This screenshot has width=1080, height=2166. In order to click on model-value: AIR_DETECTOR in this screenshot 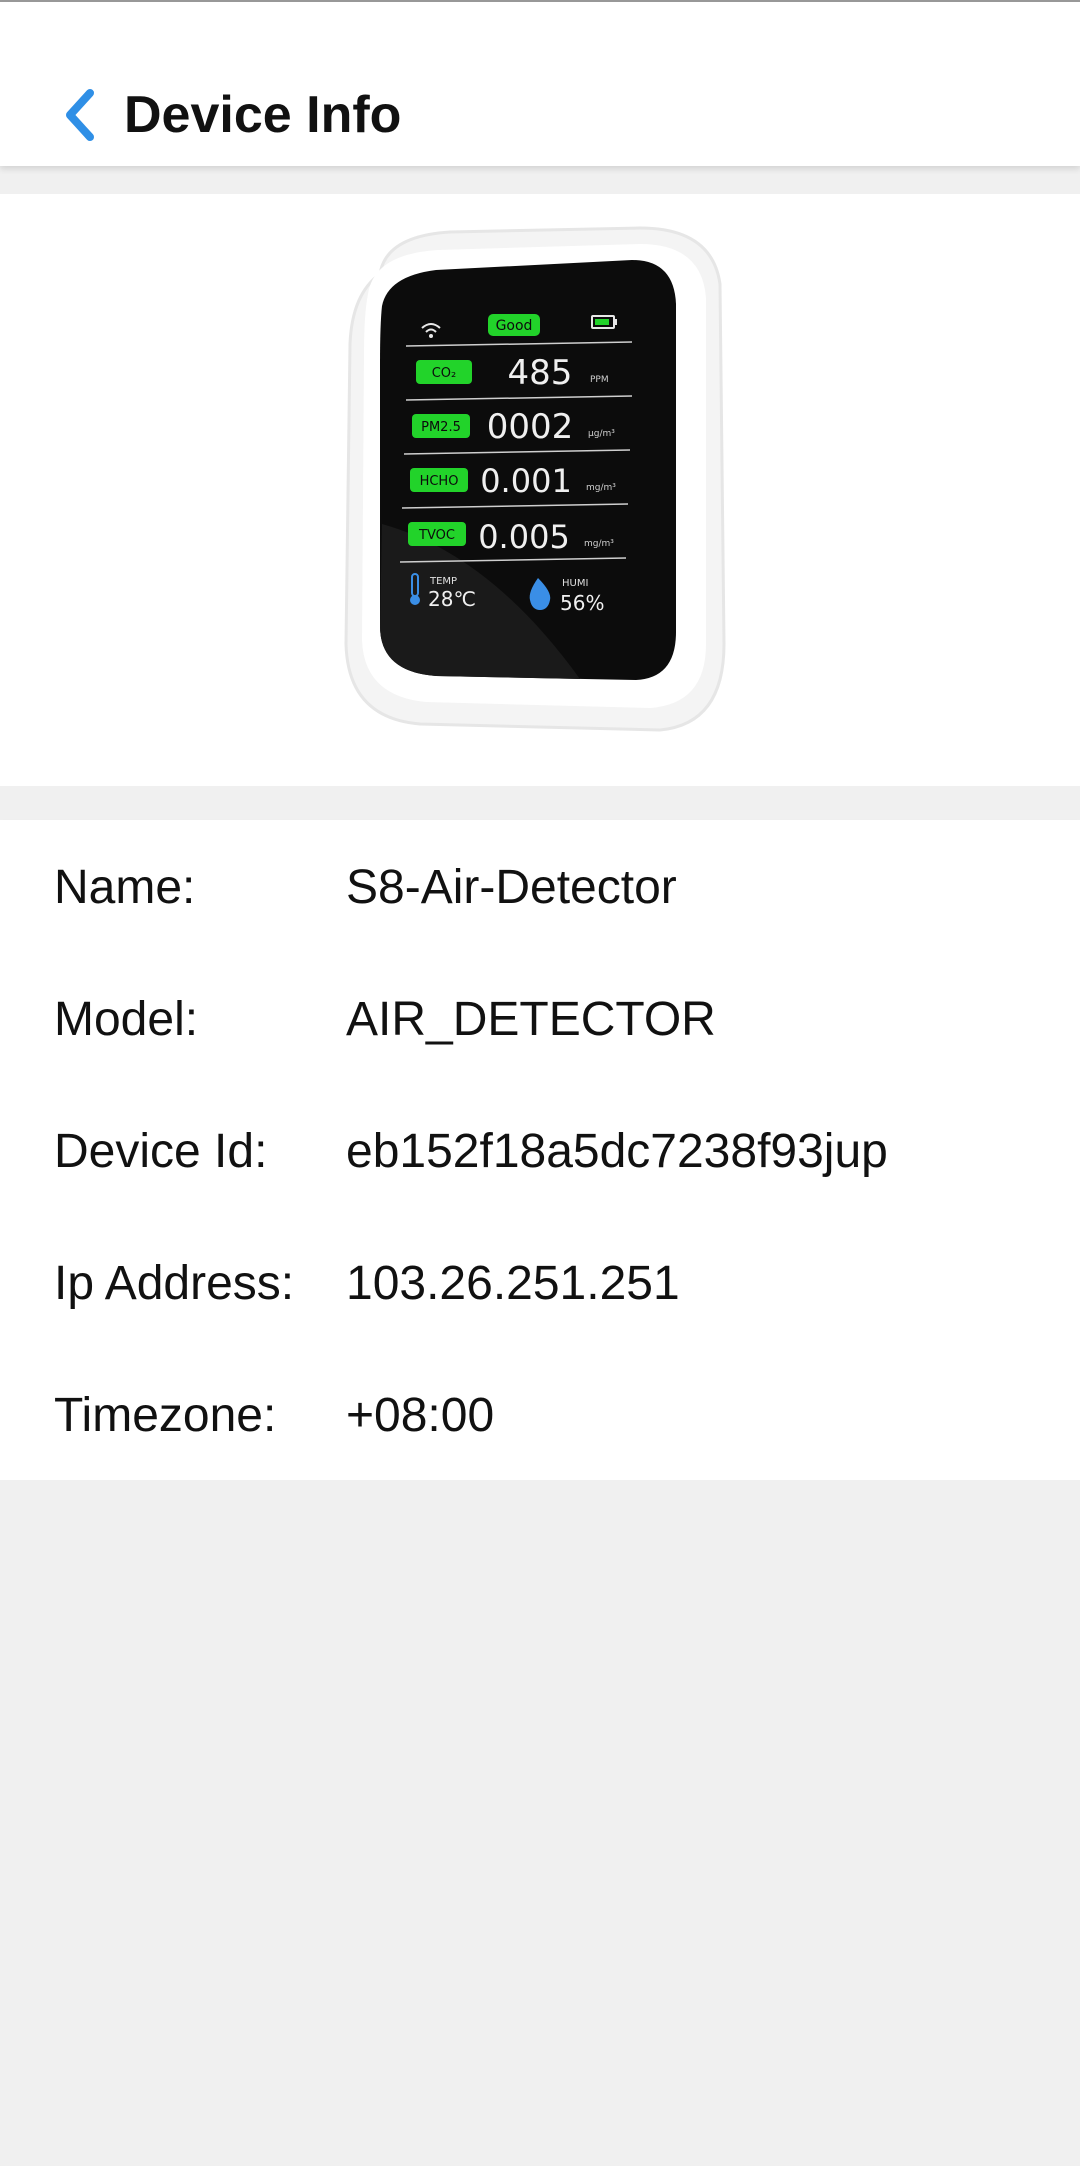, I will do `click(531, 1019)`.